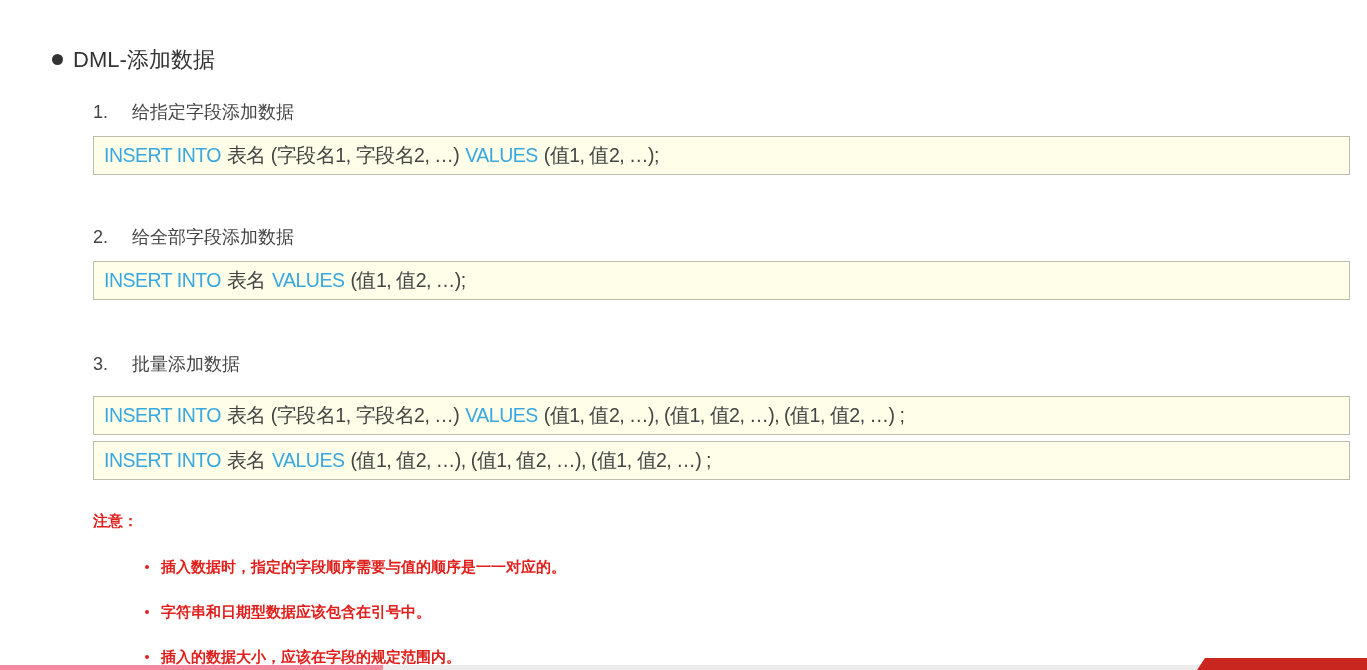 This screenshot has width=1367, height=670. Describe the element at coordinates (116, 521) in the screenshot. I see `note-label: 注意：` at that location.